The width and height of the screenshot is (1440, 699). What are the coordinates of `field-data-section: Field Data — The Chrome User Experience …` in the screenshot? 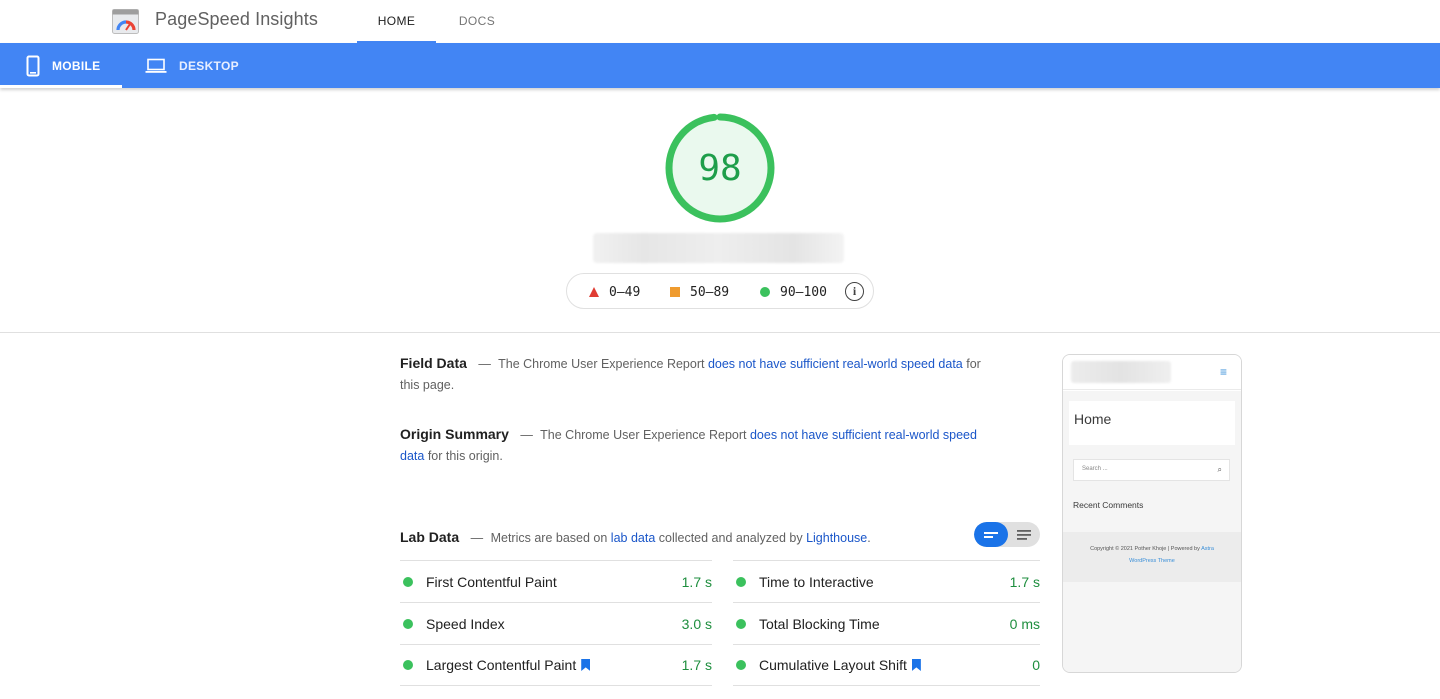 It's located at (690, 373).